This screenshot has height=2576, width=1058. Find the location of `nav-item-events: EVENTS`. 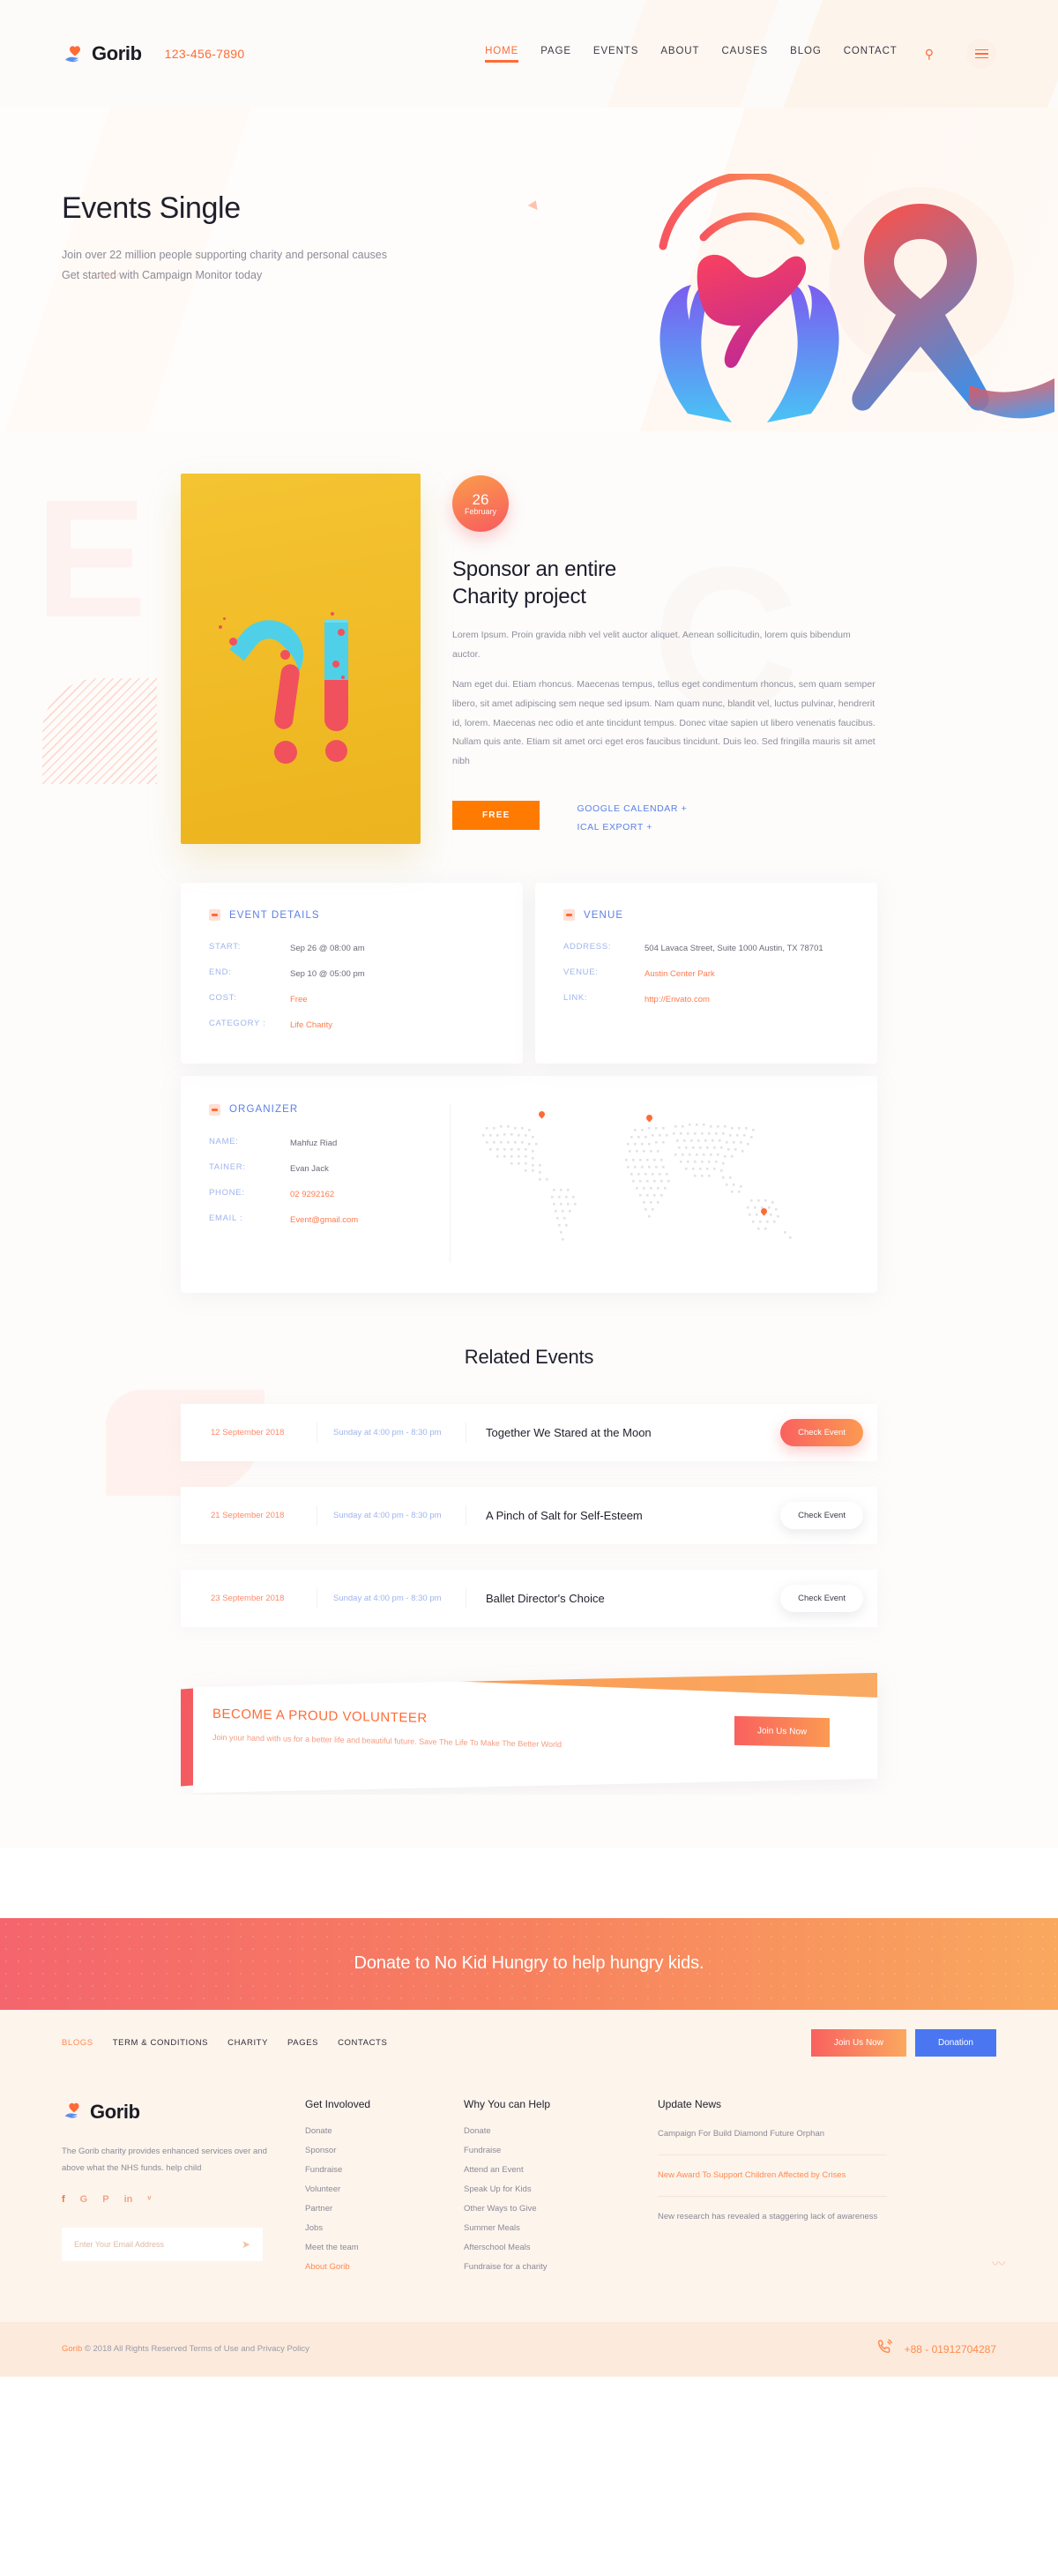

nav-item-events: EVENTS is located at coordinates (615, 54).